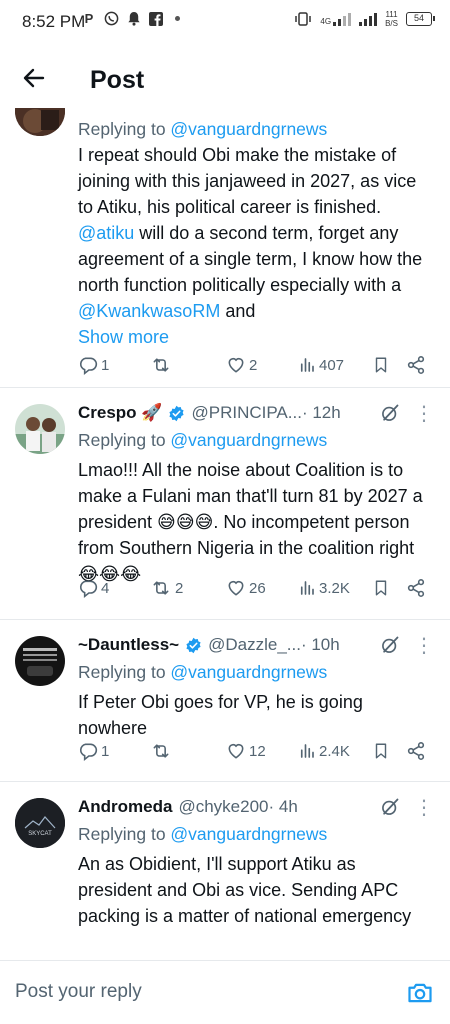 This screenshot has height=1024, width=450. Describe the element at coordinates (111, 18) in the screenshot. I see `whatsapp-icon` at that location.